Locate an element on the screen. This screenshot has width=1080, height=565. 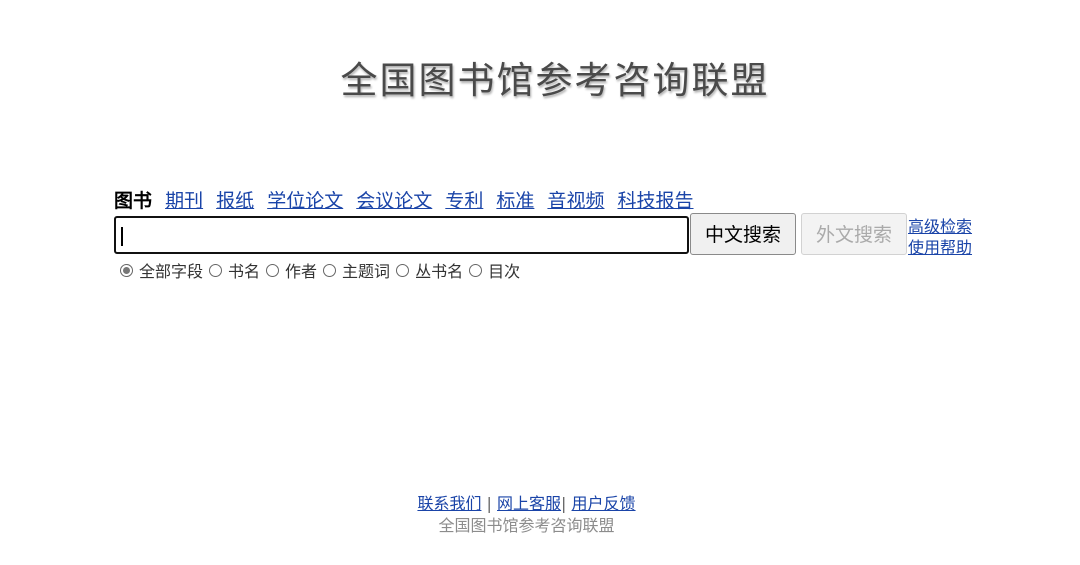
field-option-contents: 目次 is located at coordinates (494, 270).